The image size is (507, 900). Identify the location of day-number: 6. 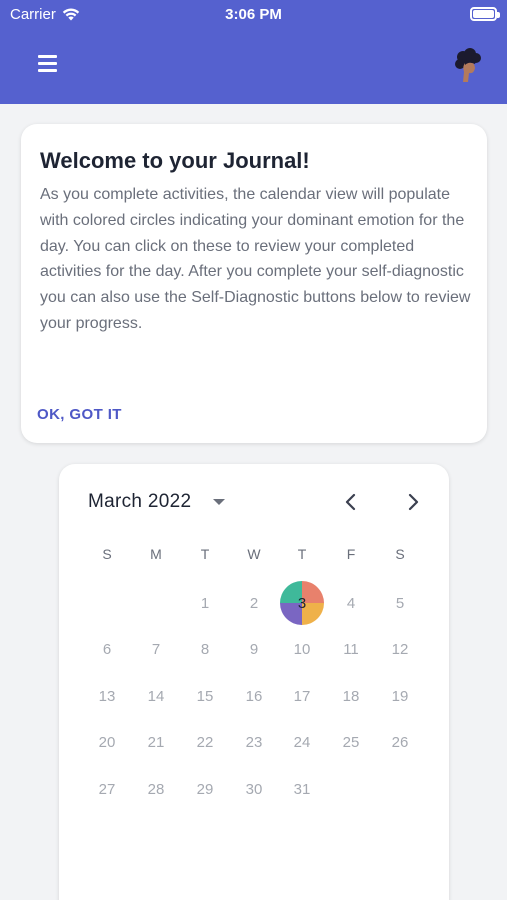
(107, 649).